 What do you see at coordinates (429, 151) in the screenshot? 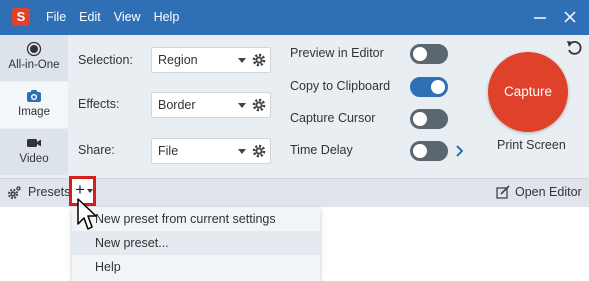
I see `time-delay-toggle` at bounding box center [429, 151].